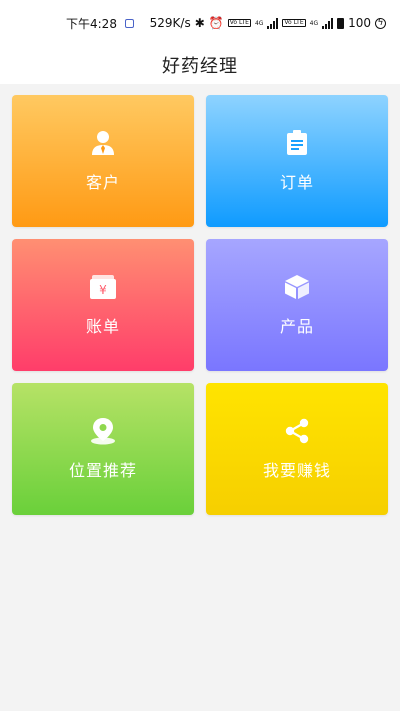  What do you see at coordinates (297, 431) in the screenshot?
I see `share-icon` at bounding box center [297, 431].